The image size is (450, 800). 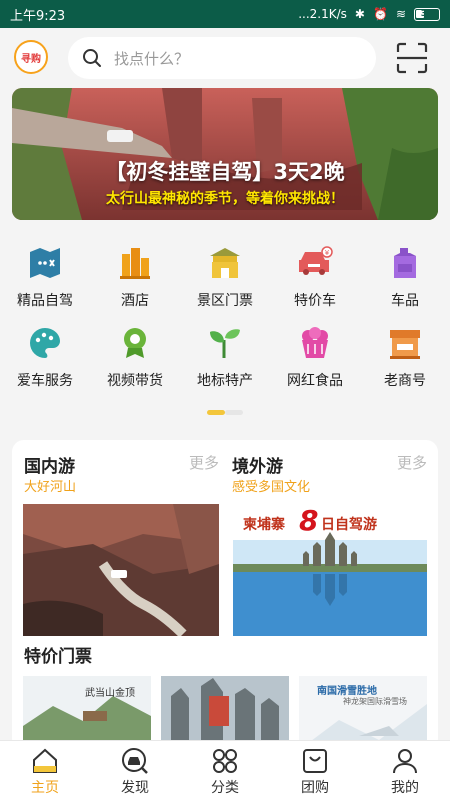 What do you see at coordinates (152, 58) in the screenshot?
I see `search-placeholder: 找点什么？` at bounding box center [152, 58].